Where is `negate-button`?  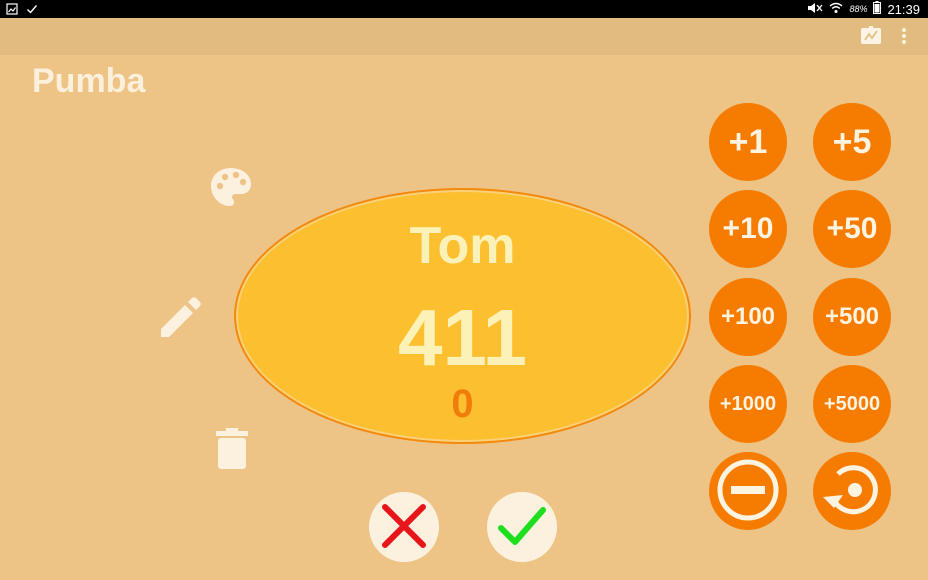
negate-button is located at coordinates (748, 491).